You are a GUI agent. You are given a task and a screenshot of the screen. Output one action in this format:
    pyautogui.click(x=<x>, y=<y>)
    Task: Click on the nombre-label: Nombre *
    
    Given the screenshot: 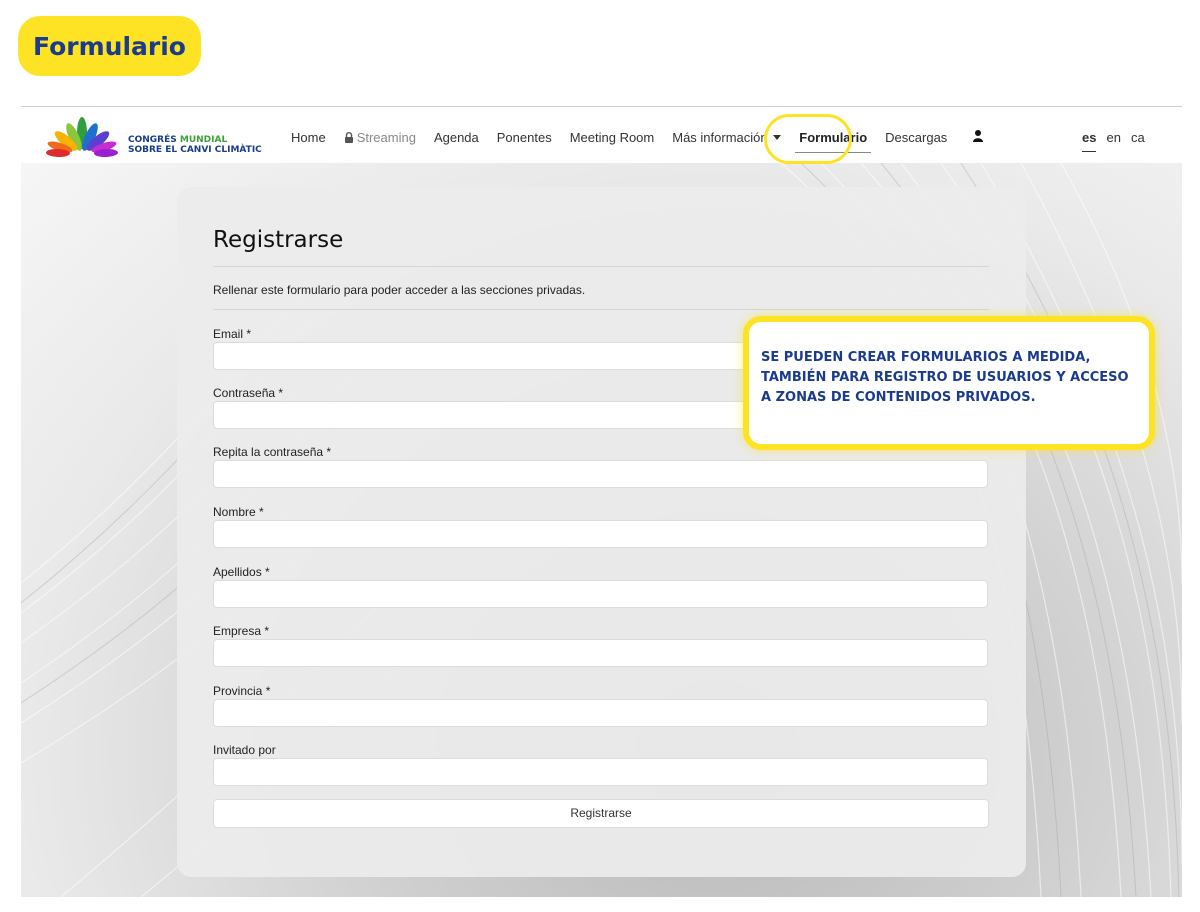 What is the action you would take?
    pyautogui.click(x=238, y=512)
    